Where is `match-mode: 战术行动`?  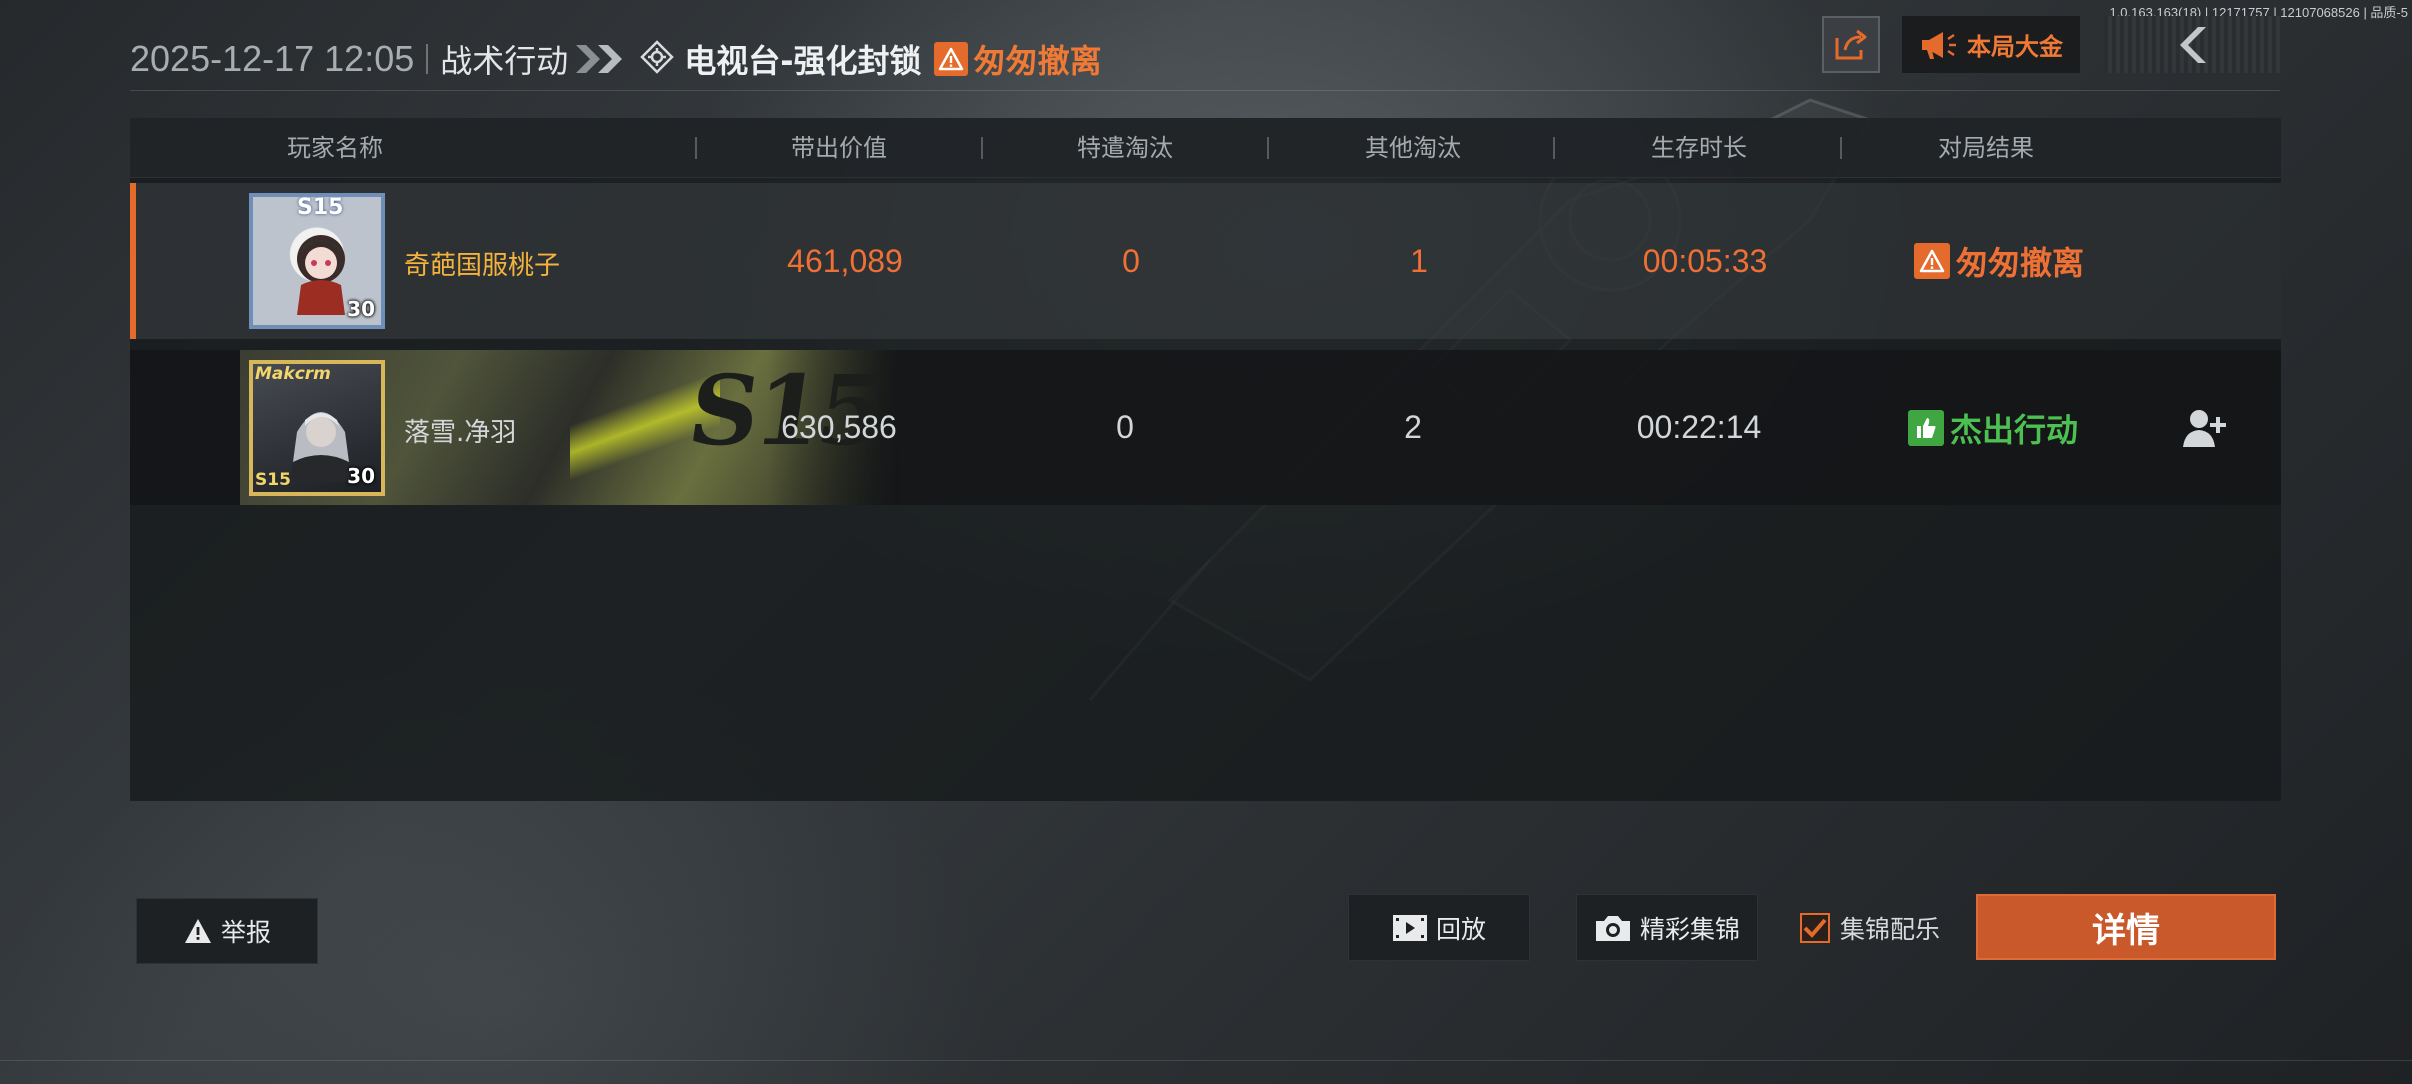
match-mode: 战术行动 is located at coordinates (504, 61).